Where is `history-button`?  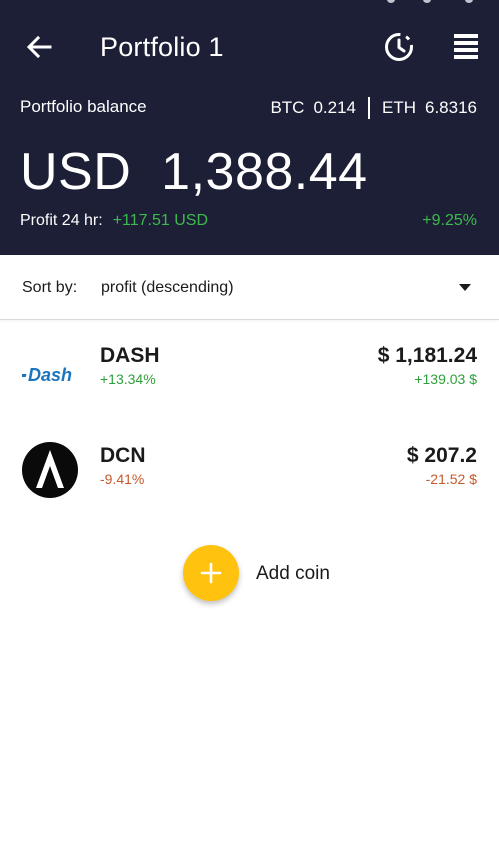 history-button is located at coordinates (399, 47).